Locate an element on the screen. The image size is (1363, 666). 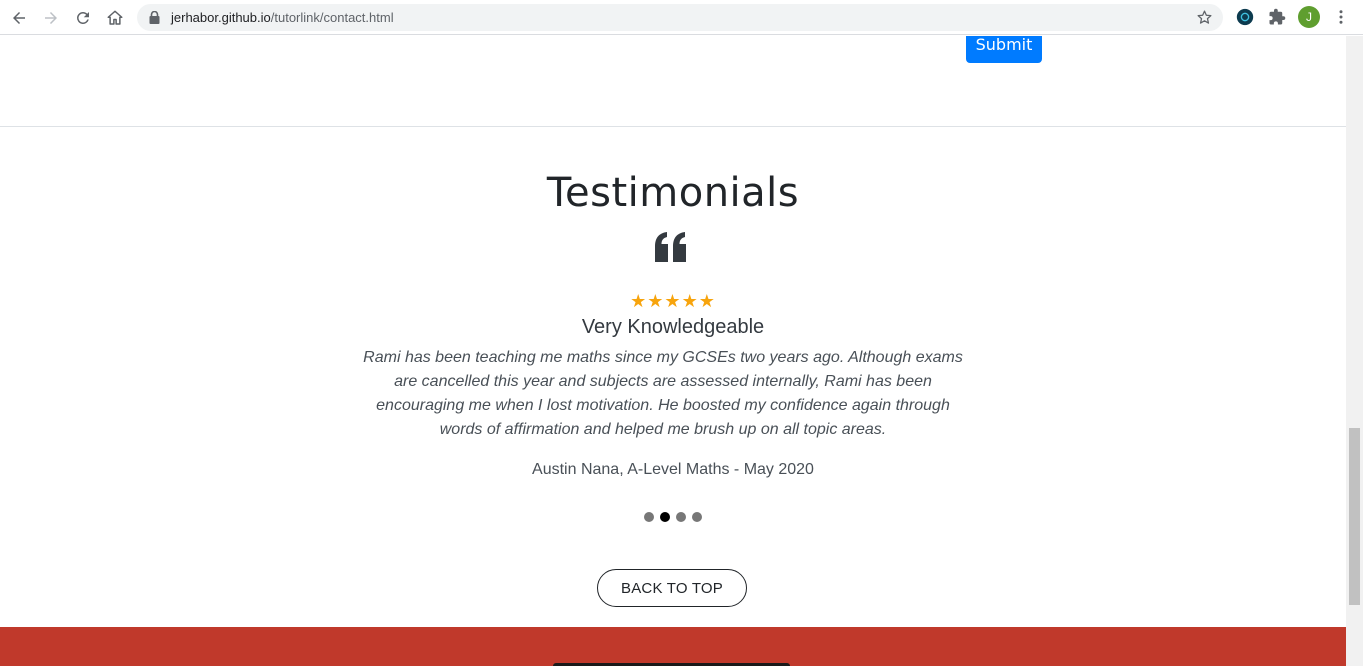
url-domain: jerhabor.github.io is located at coordinates (221, 17).